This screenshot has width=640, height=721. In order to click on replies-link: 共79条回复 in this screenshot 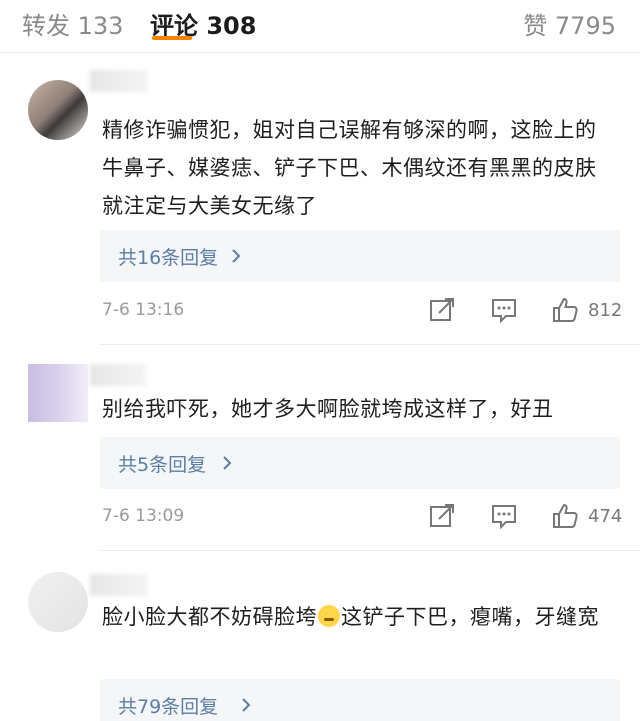, I will do `click(360, 700)`.